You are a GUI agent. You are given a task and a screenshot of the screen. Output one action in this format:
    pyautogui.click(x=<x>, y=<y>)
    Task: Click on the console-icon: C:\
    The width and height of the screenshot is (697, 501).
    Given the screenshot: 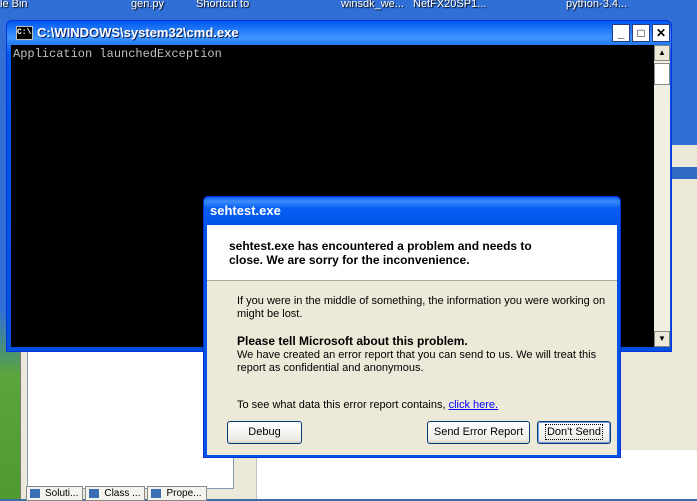 What is the action you would take?
    pyautogui.click(x=24, y=33)
    